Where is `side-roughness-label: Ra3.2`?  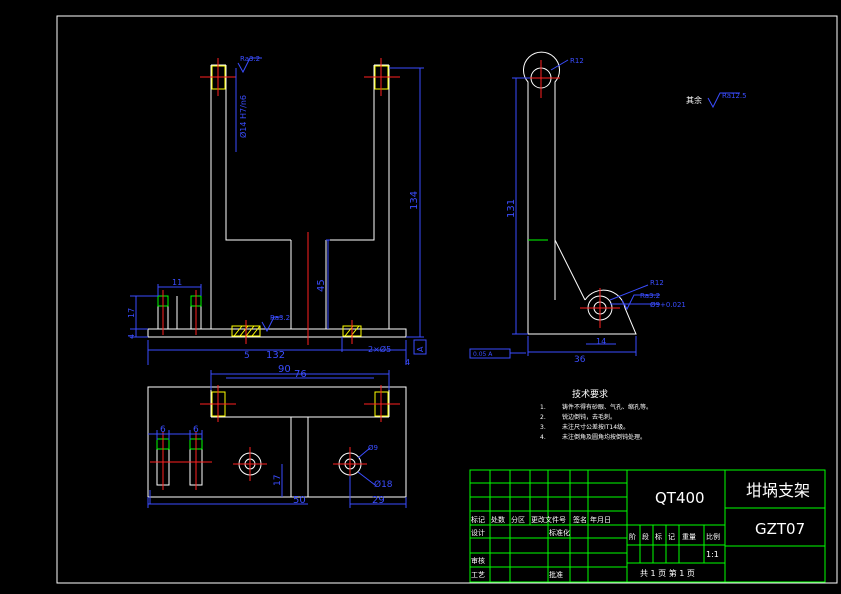
side-roughness-label: Ra3.2 is located at coordinates (650, 296).